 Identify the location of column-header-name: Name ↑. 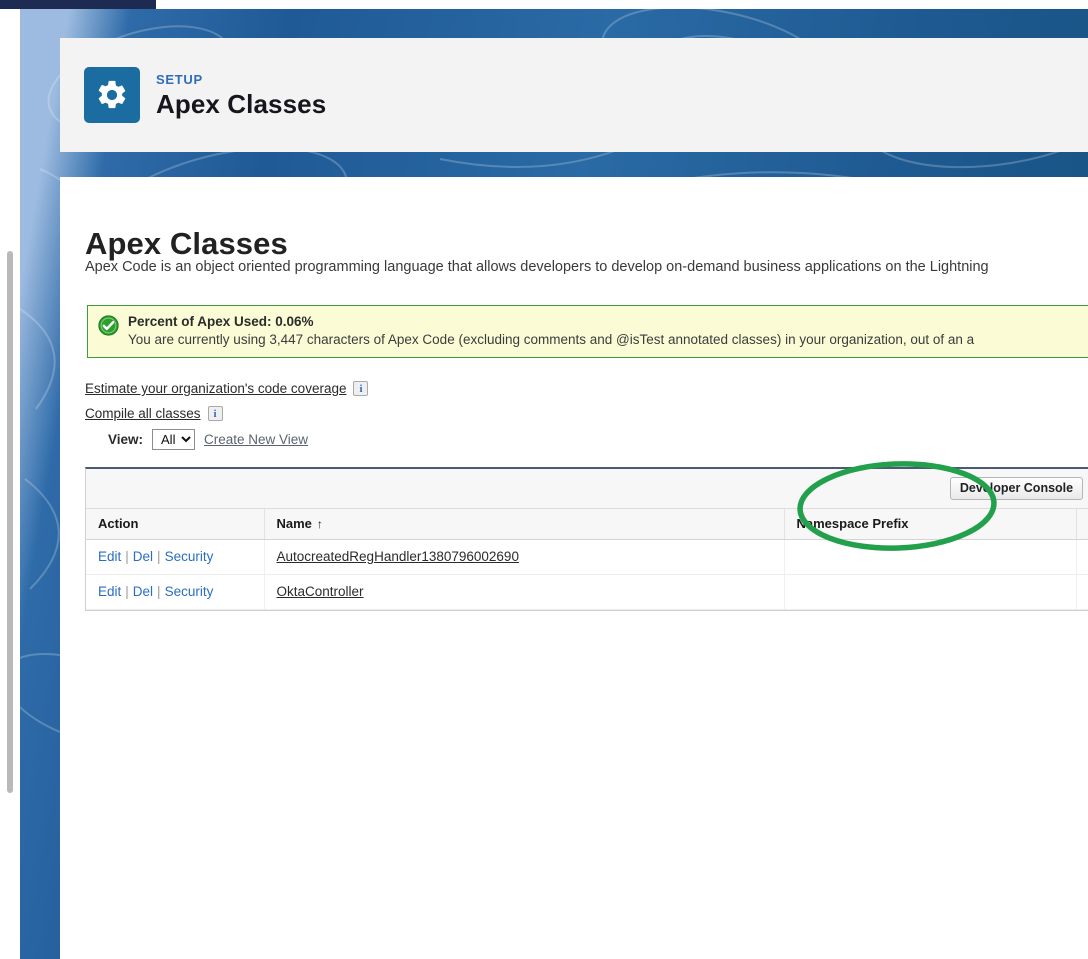
(524, 524).